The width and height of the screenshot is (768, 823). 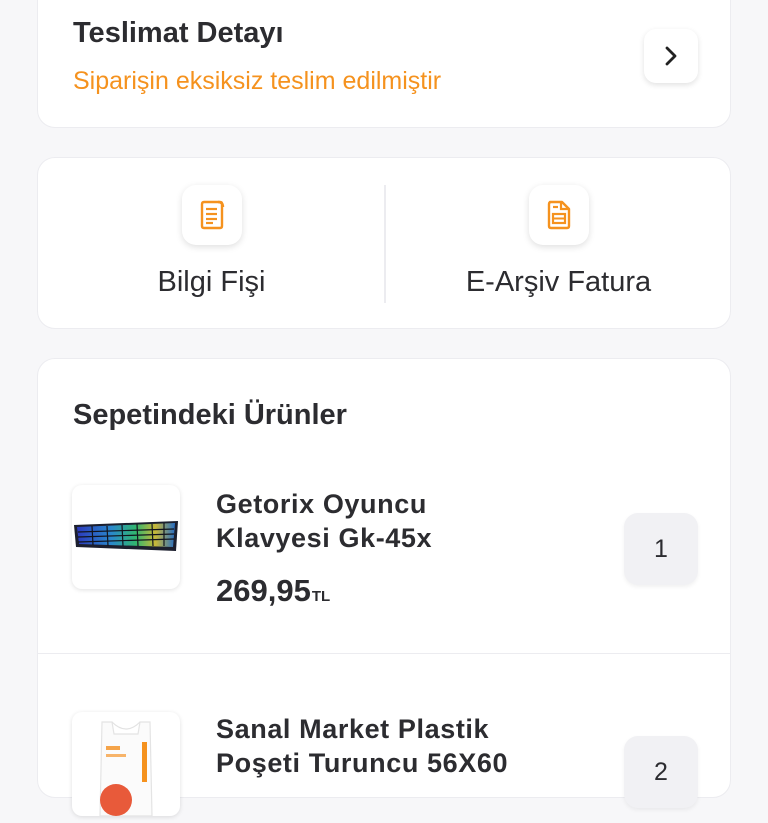 I want to click on price-currency: TL, so click(x=321, y=596).